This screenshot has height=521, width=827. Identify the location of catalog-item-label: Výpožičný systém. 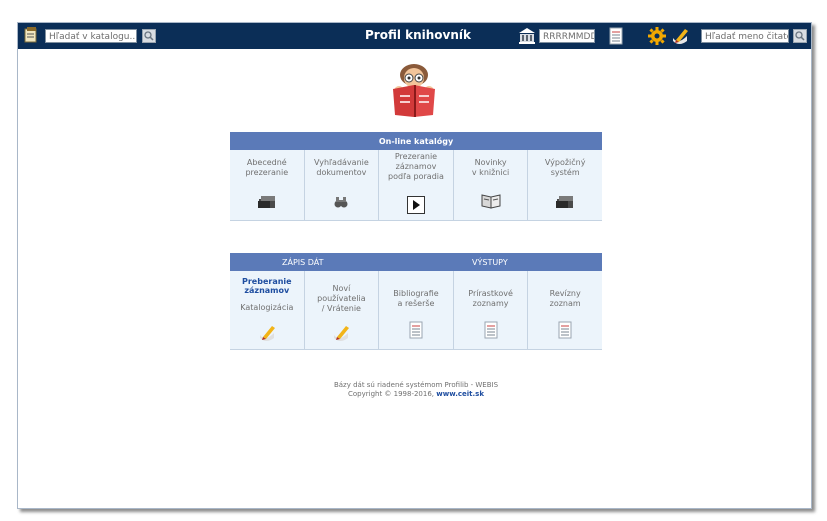
(565, 167).